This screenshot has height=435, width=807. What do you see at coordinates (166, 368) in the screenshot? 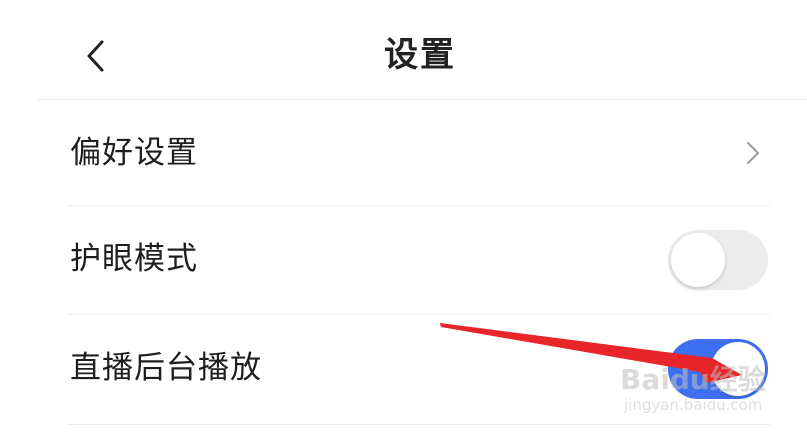
I see `live-background-play-label: 直播后台播放` at bounding box center [166, 368].